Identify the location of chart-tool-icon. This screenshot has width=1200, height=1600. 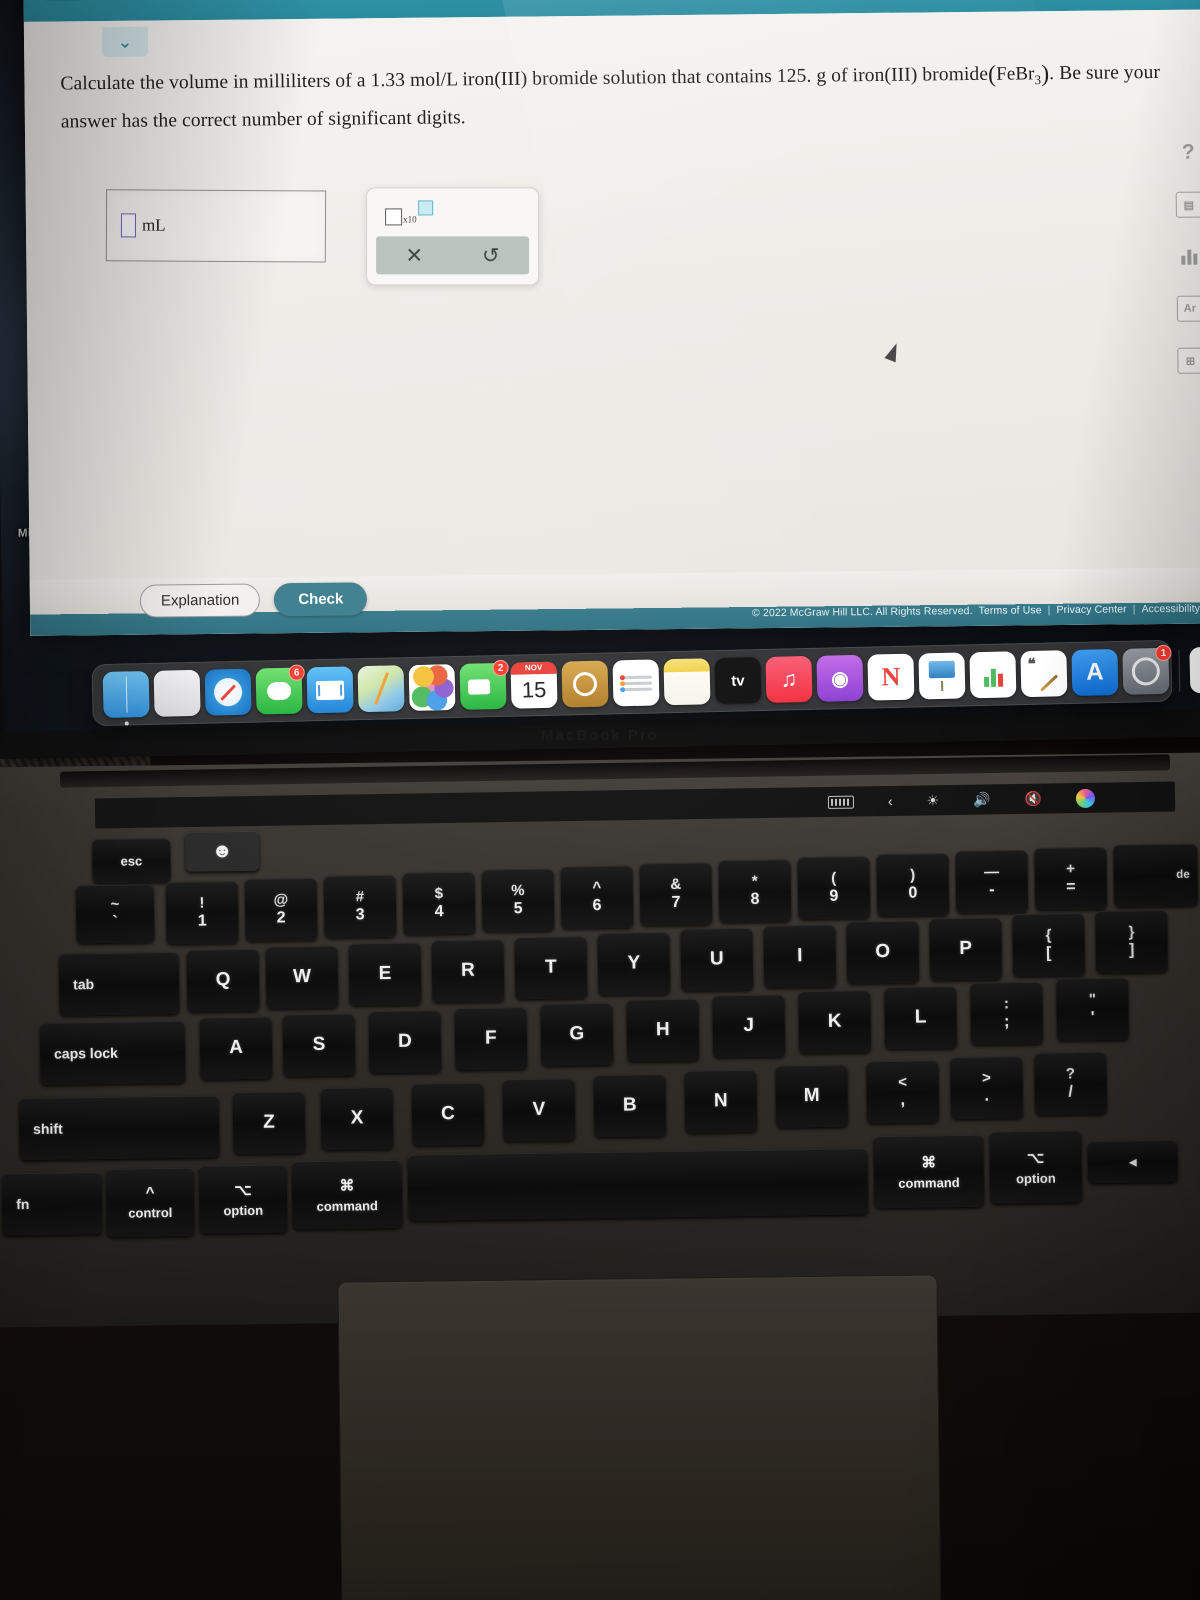
(1188, 257).